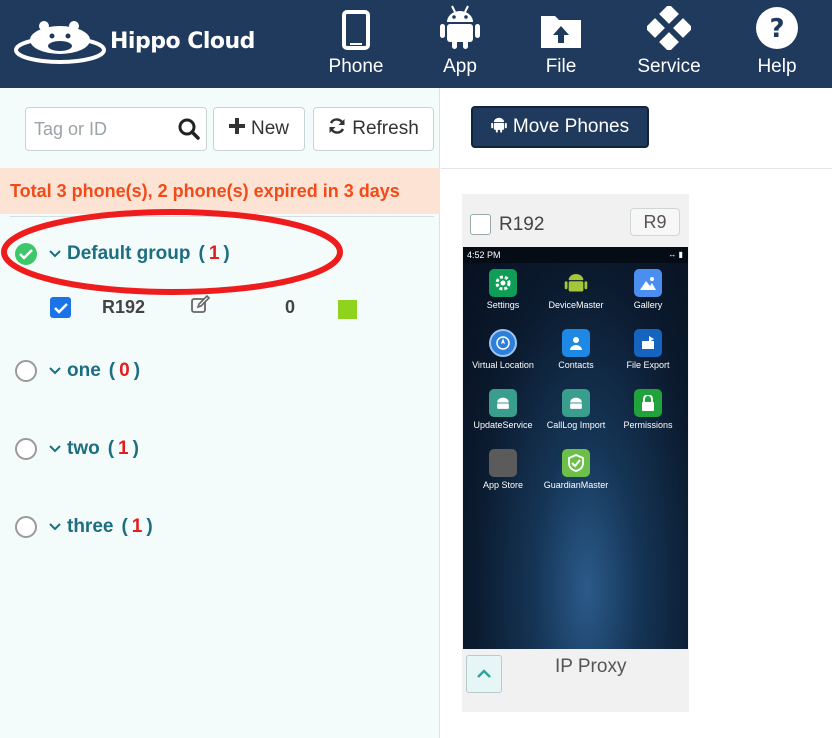 The width and height of the screenshot is (832, 738). Describe the element at coordinates (129, 253) in the screenshot. I see `group-name: Default group` at that location.